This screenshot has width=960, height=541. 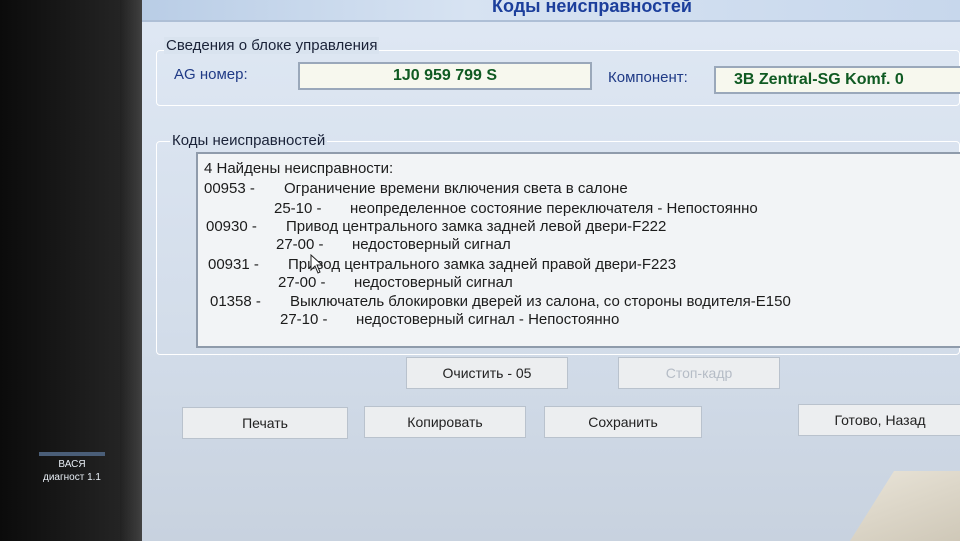 I want to click on component-field: 3B Zentral-SG Komf. 0, so click(x=837, y=80).